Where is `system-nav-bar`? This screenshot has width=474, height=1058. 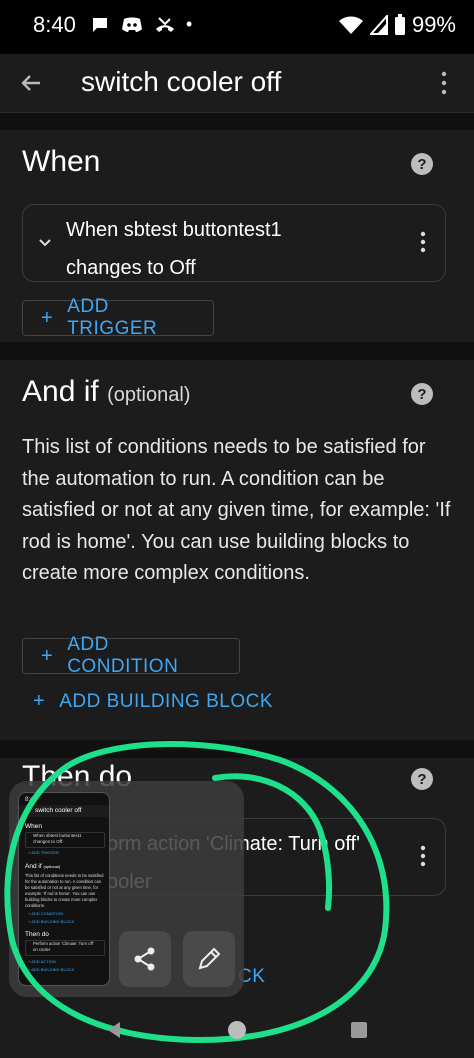 system-nav-bar is located at coordinates (237, 1029).